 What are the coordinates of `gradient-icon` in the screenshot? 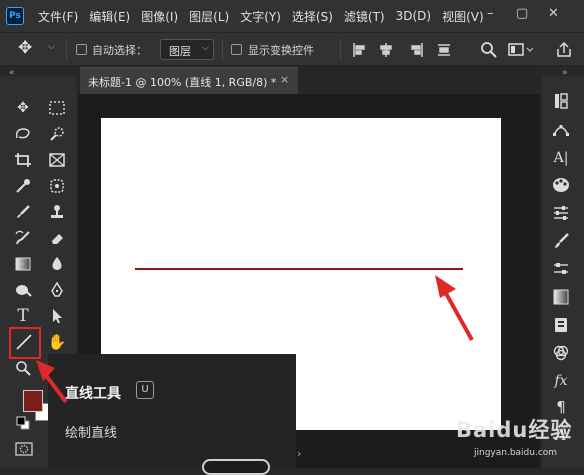 It's located at (23, 264).